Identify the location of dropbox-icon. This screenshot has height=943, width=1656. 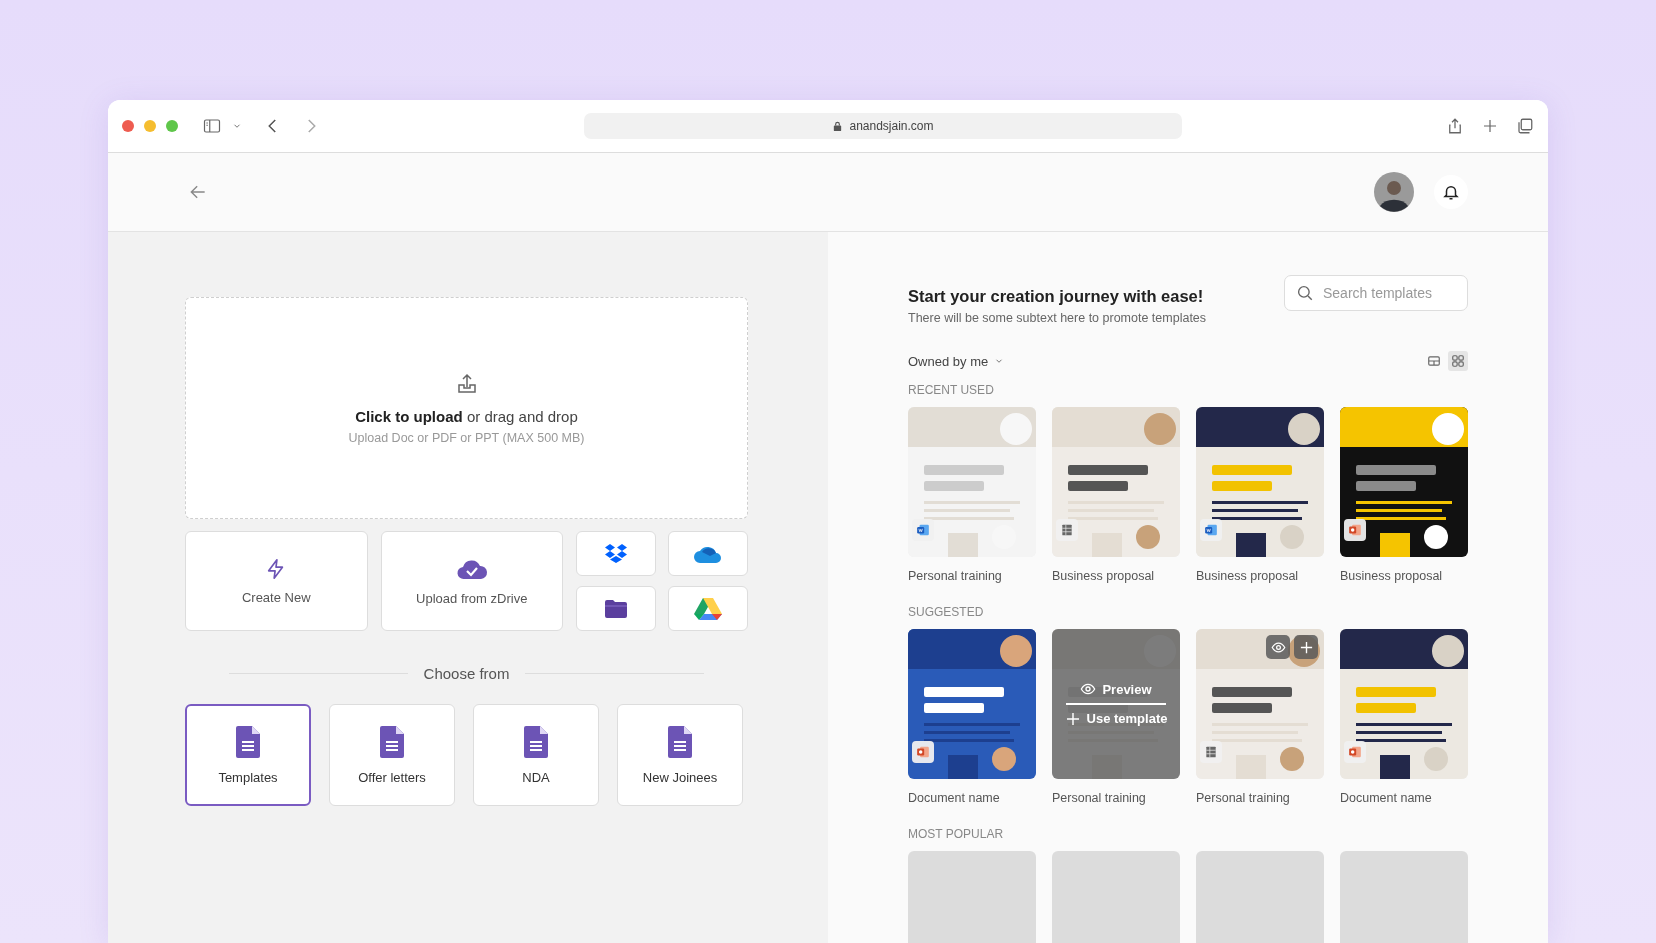
(616, 553).